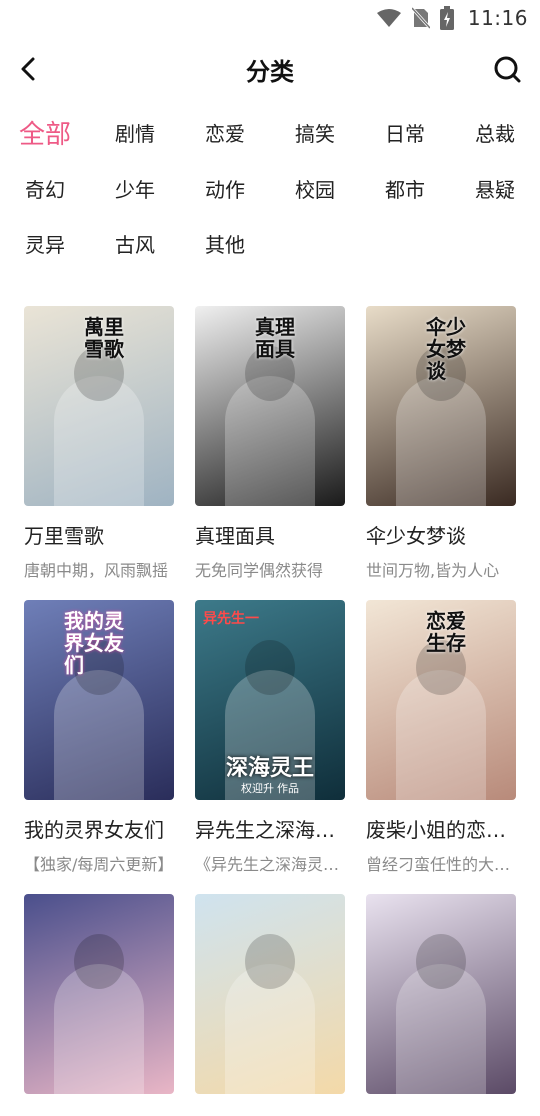 The image size is (540, 1116). I want to click on comic-cover-image: 异先生一深海灵王权迎升 作品, so click(270, 700).